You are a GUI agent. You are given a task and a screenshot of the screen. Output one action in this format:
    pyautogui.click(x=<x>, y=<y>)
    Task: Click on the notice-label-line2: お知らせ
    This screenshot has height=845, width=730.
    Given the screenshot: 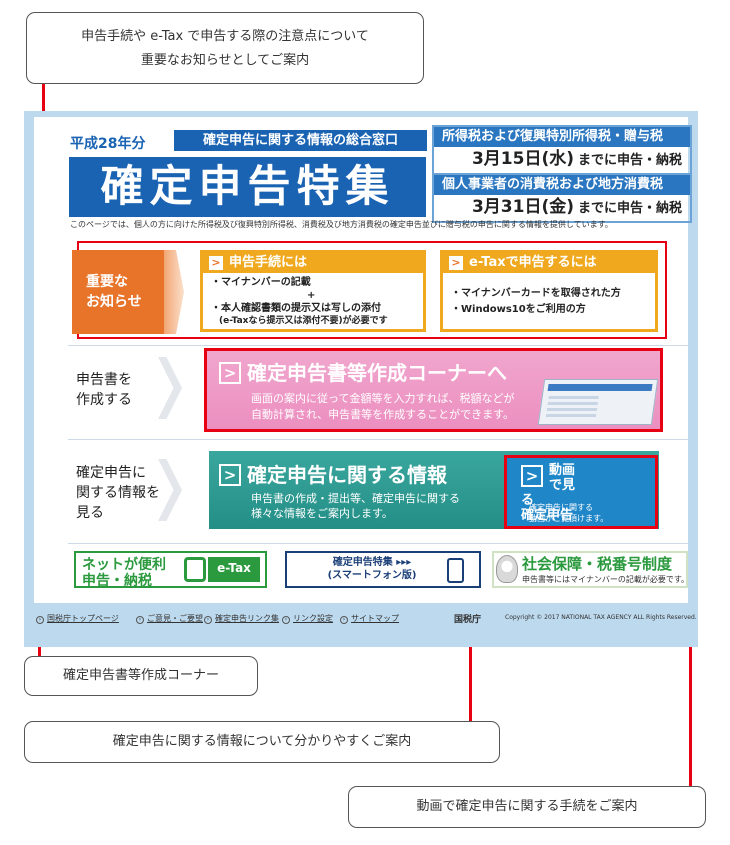 What is the action you would take?
    pyautogui.click(x=114, y=302)
    